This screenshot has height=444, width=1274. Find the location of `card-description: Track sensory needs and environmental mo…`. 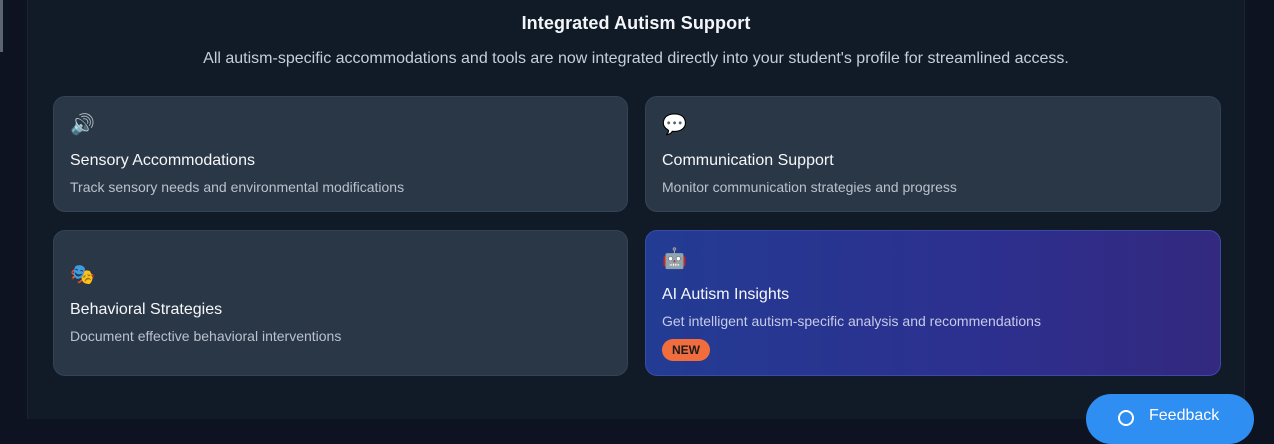

card-description: Track sensory needs and environmental mo… is located at coordinates (237, 187).